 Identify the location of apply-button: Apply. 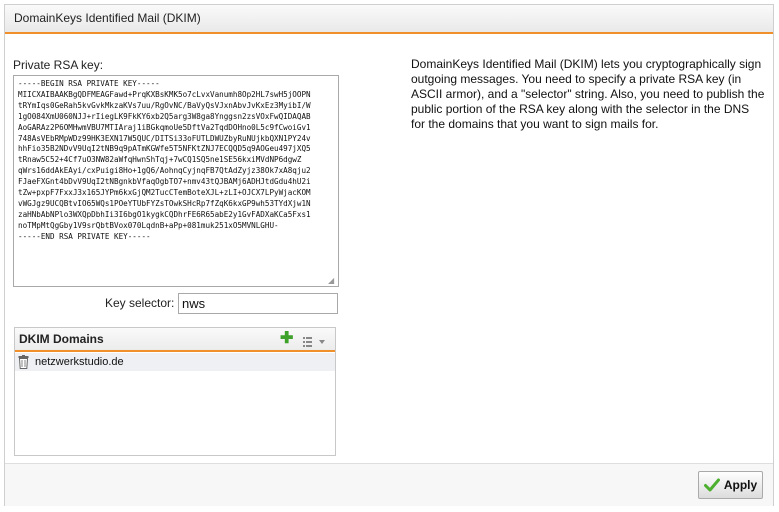
(730, 485).